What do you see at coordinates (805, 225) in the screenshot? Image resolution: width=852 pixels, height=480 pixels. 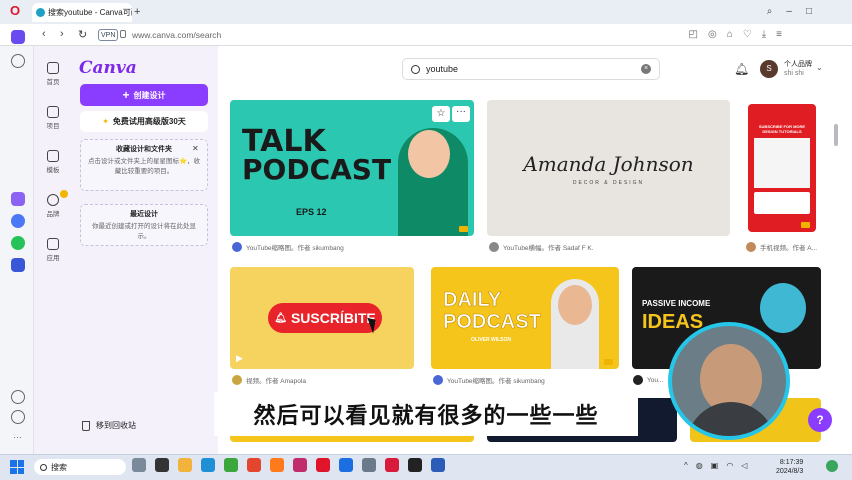 I see `crown-icon` at bounding box center [805, 225].